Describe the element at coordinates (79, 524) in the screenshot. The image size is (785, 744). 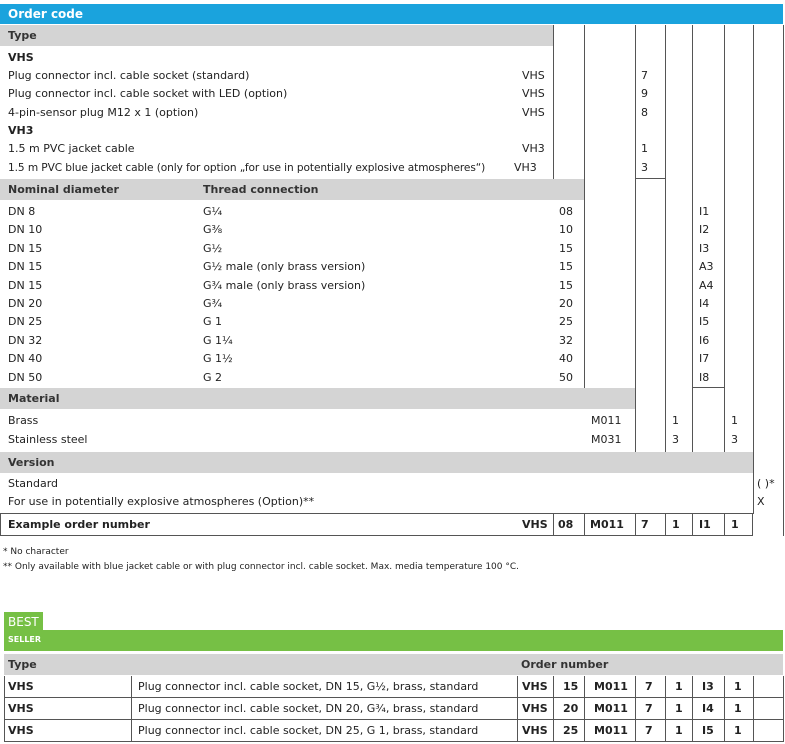
I see `example-order-label: Example order number` at that location.